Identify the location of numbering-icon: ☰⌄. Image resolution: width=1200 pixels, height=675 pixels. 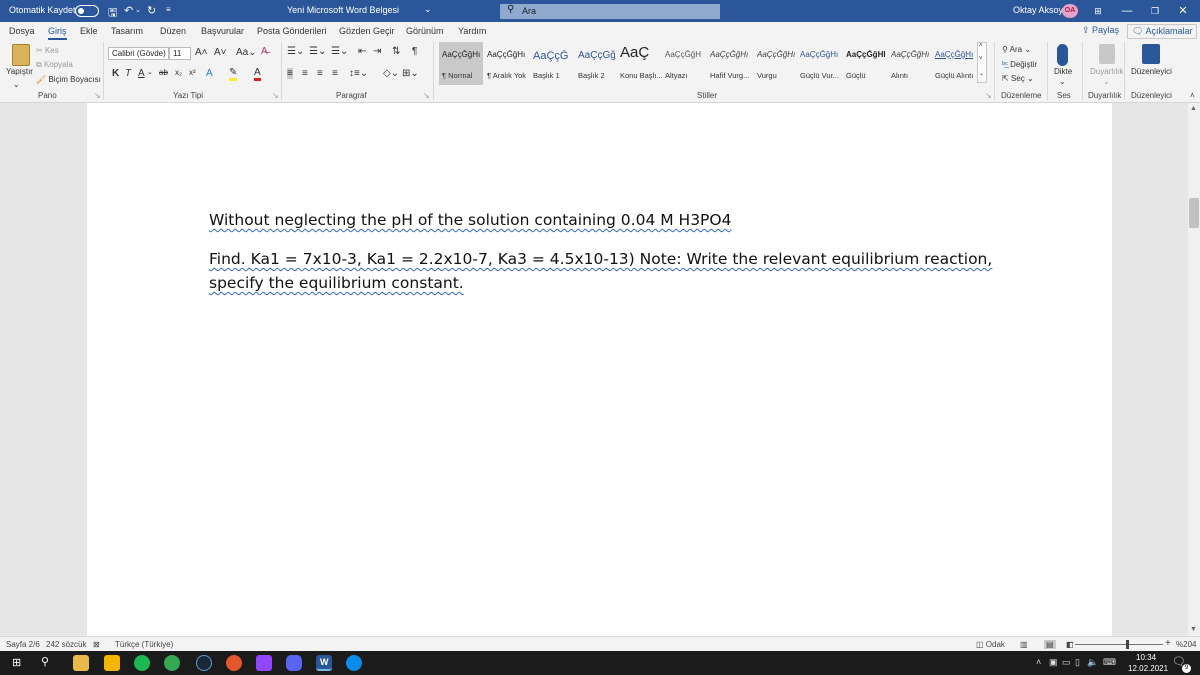
(317, 51).